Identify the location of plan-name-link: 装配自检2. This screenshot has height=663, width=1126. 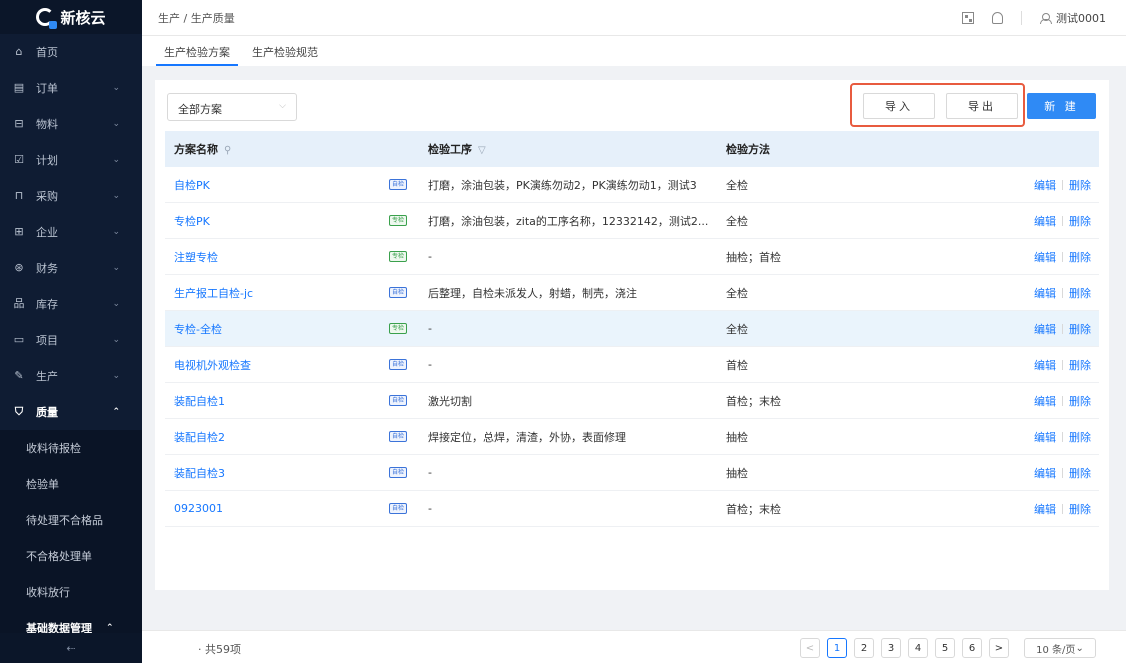
(199, 437).